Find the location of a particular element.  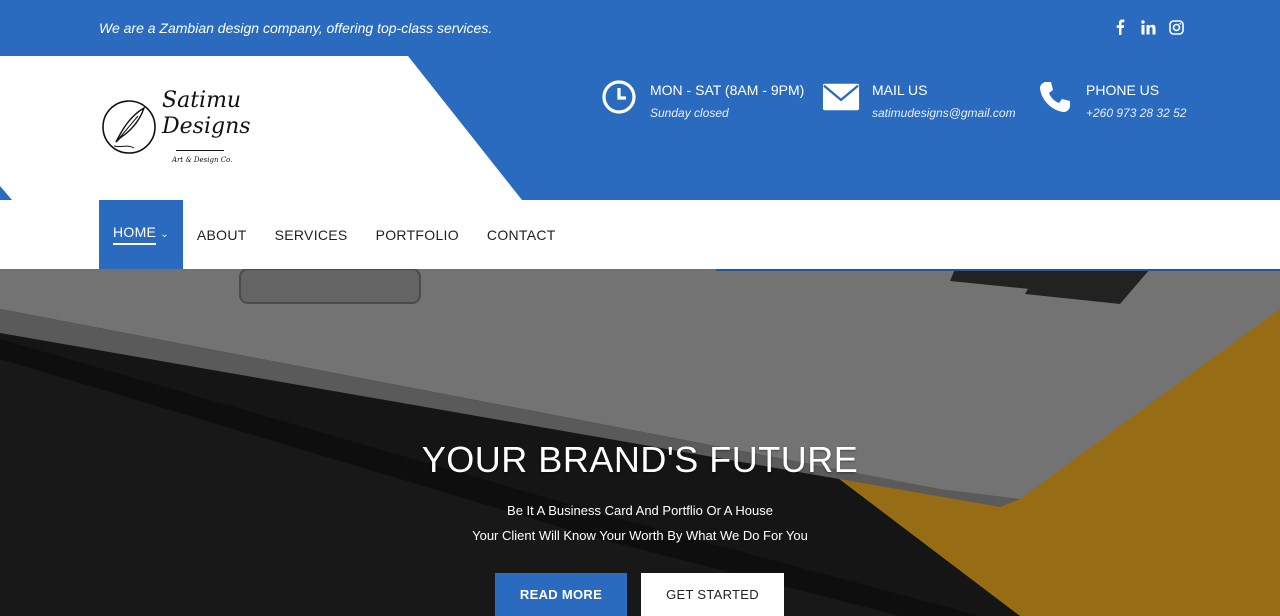

mail-icon is located at coordinates (841, 97).